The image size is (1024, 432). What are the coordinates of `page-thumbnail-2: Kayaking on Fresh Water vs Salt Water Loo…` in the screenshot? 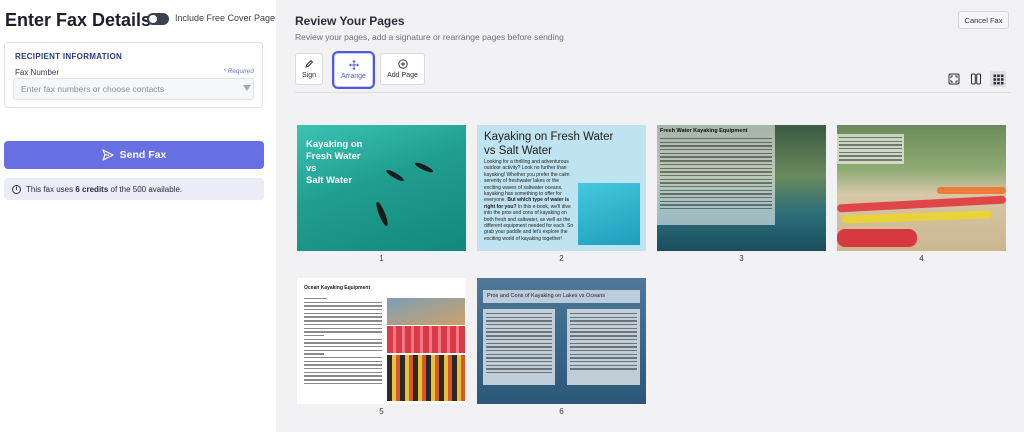 It's located at (561, 188).